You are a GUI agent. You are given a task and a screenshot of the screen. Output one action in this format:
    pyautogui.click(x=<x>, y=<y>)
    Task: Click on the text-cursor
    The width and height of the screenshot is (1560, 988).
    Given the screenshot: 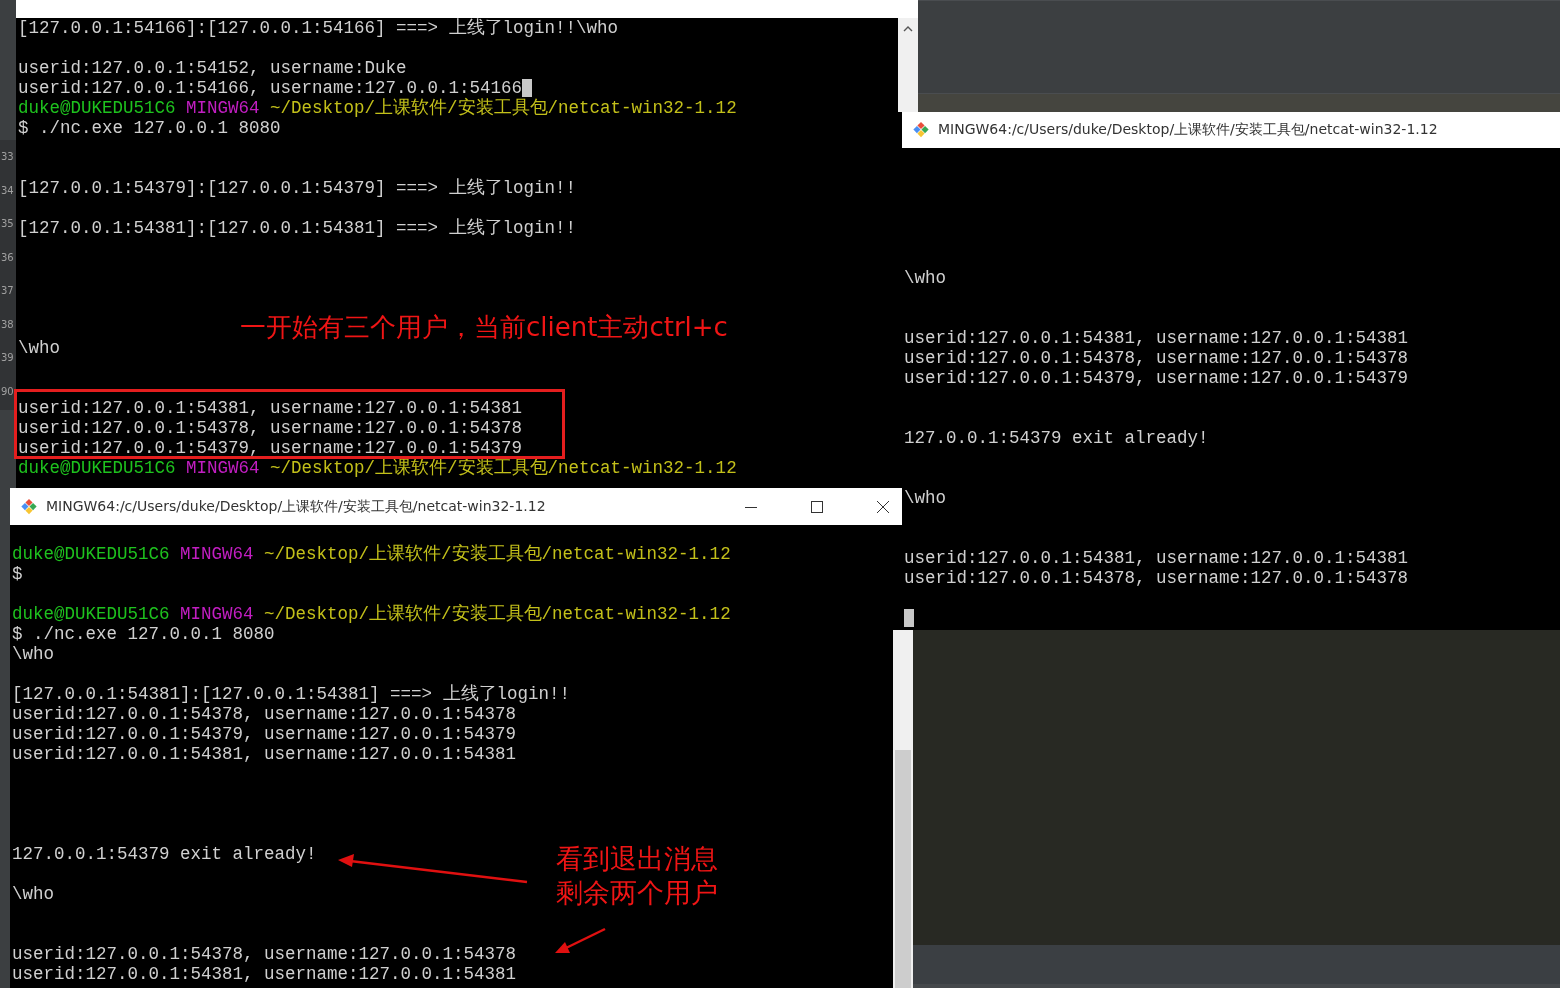 What is the action you would take?
    pyautogui.click(x=909, y=618)
    